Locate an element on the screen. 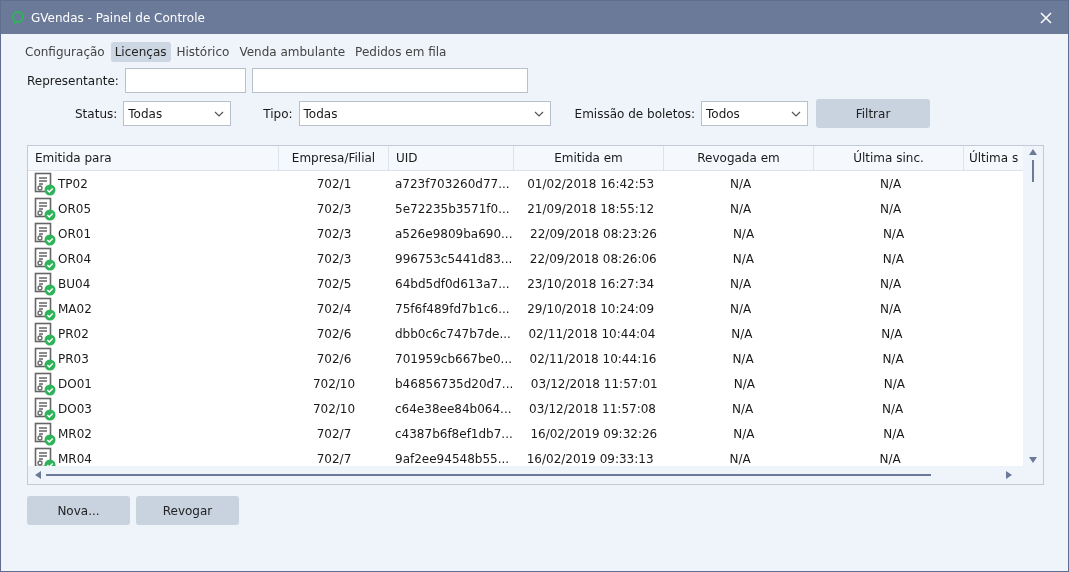  table-cell: MR04 is located at coordinates (75, 458).